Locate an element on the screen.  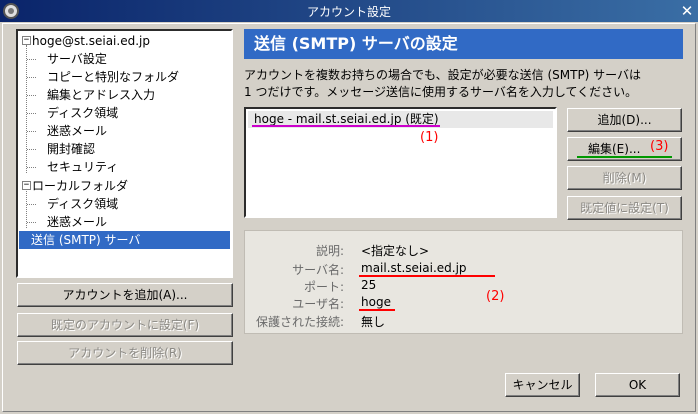
server-name-value: mail.st.seiai.ed.jp is located at coordinates (414, 268).